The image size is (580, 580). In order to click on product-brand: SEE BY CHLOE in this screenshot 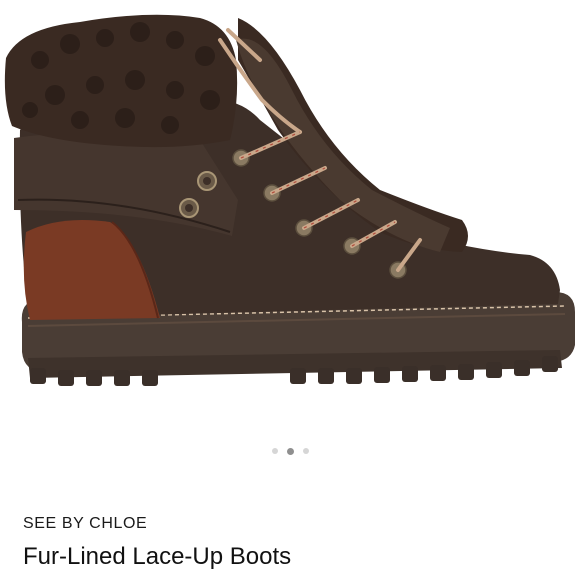, I will do `click(85, 524)`.